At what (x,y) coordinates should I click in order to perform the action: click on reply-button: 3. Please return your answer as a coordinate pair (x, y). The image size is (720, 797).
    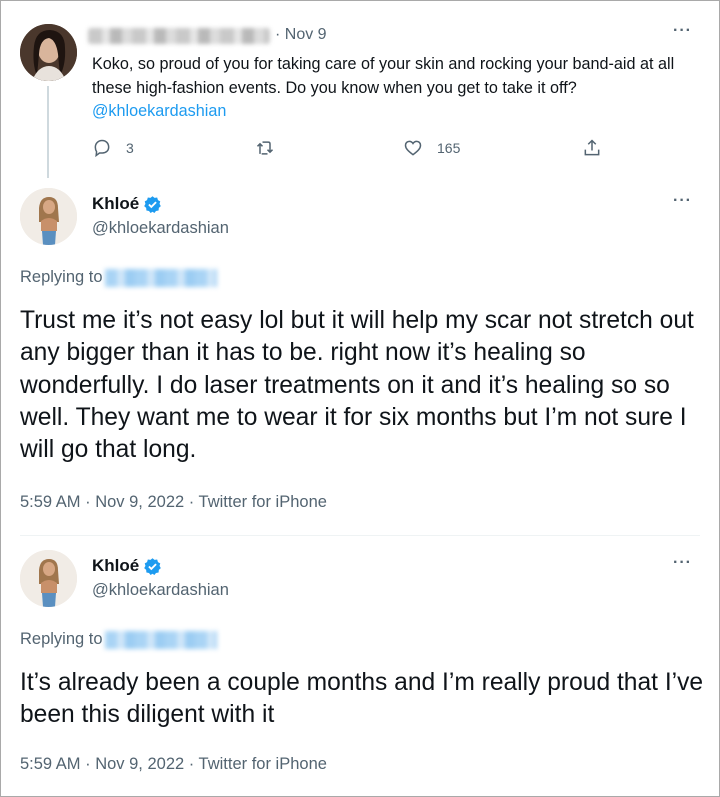
    Looking at the image, I should click on (113, 148).